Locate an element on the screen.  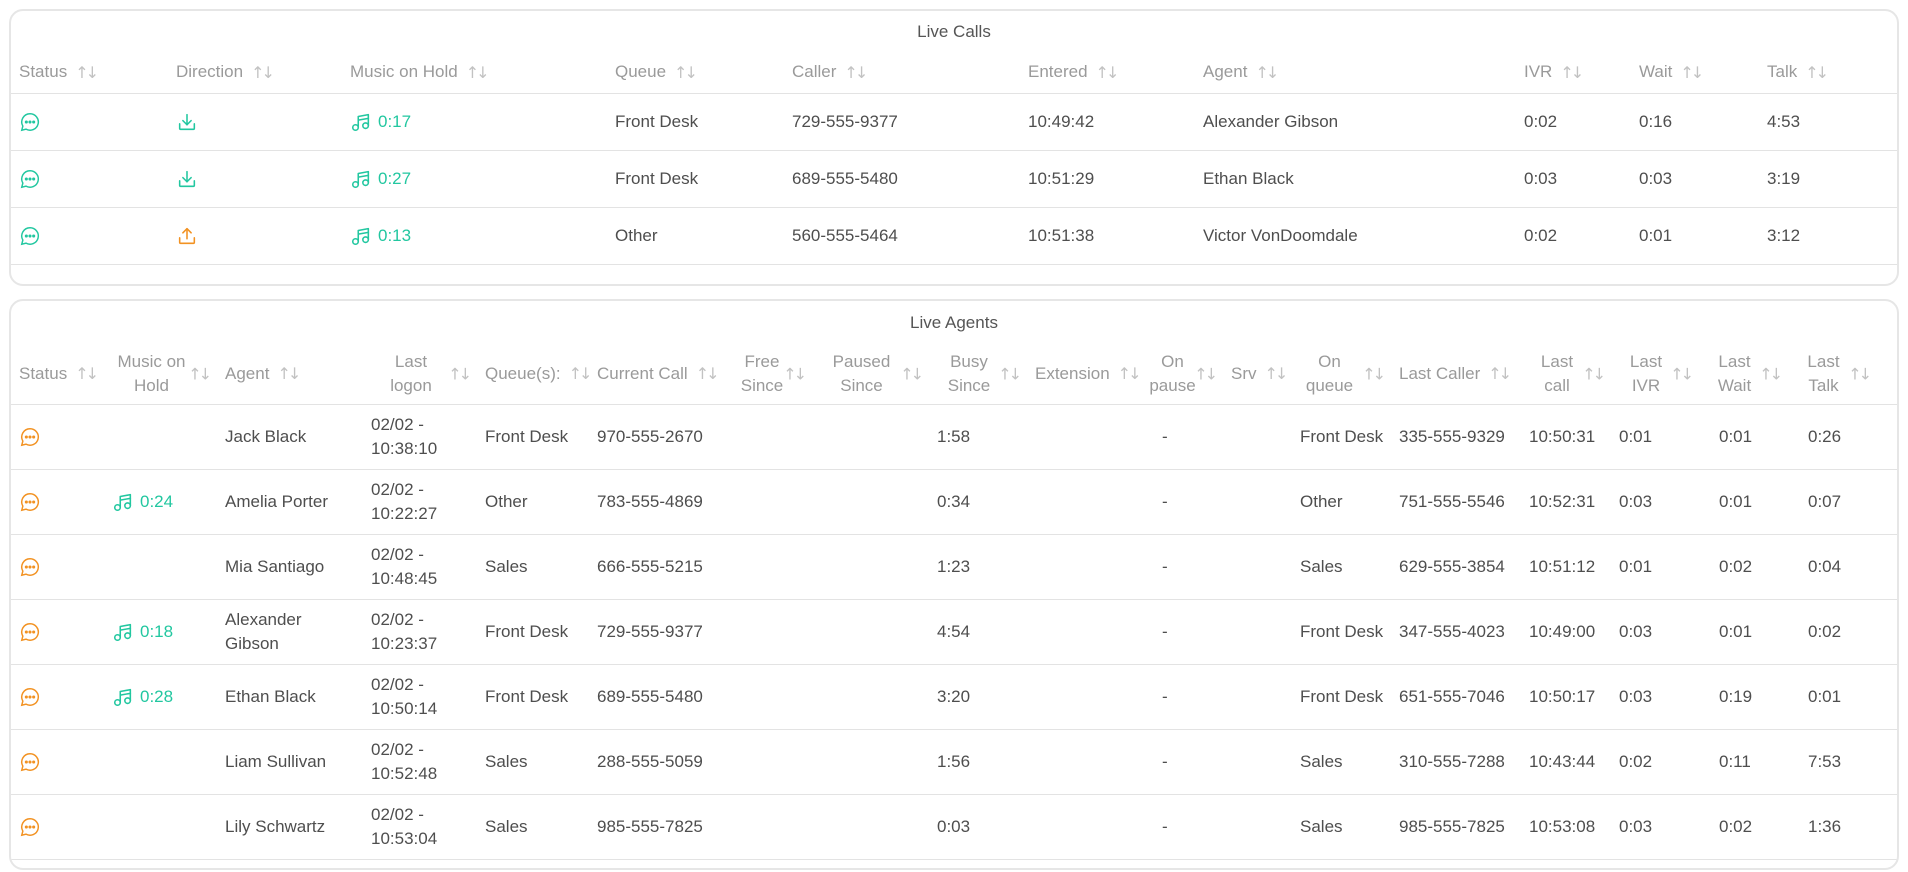
col-header-last-call: Last call ↑↓ is located at coordinates (1566, 373).